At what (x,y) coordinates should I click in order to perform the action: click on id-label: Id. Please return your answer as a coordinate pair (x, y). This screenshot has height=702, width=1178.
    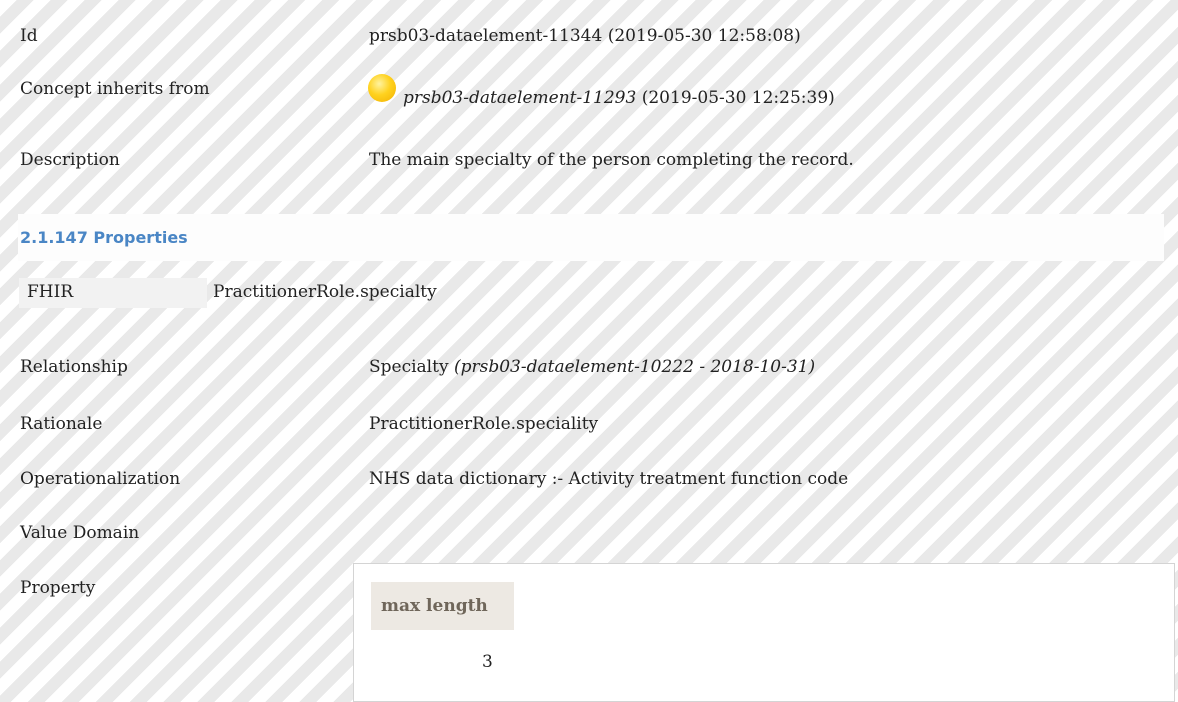
    Looking at the image, I should click on (29, 36).